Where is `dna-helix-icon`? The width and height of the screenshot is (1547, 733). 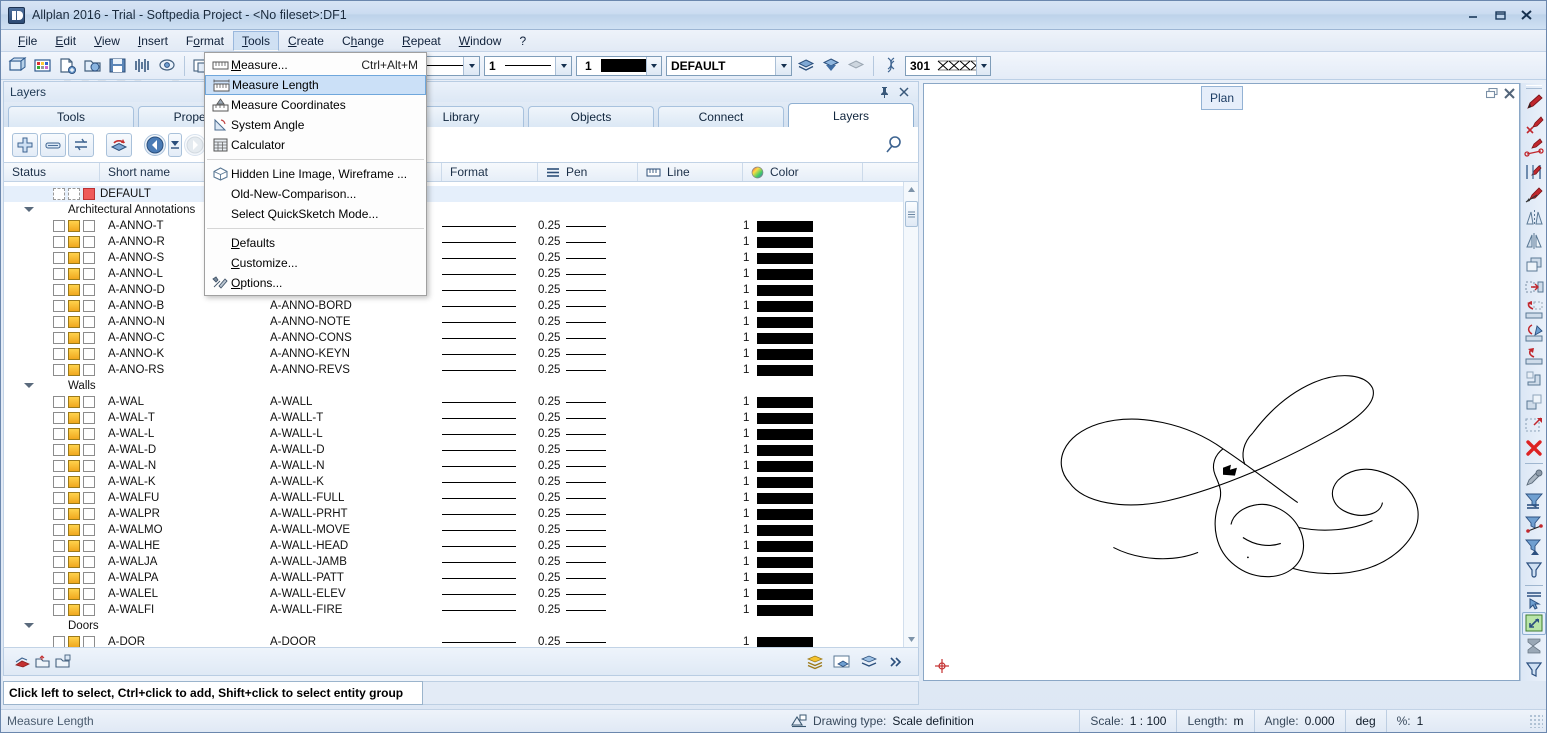 dna-helix-icon is located at coordinates (890, 66).